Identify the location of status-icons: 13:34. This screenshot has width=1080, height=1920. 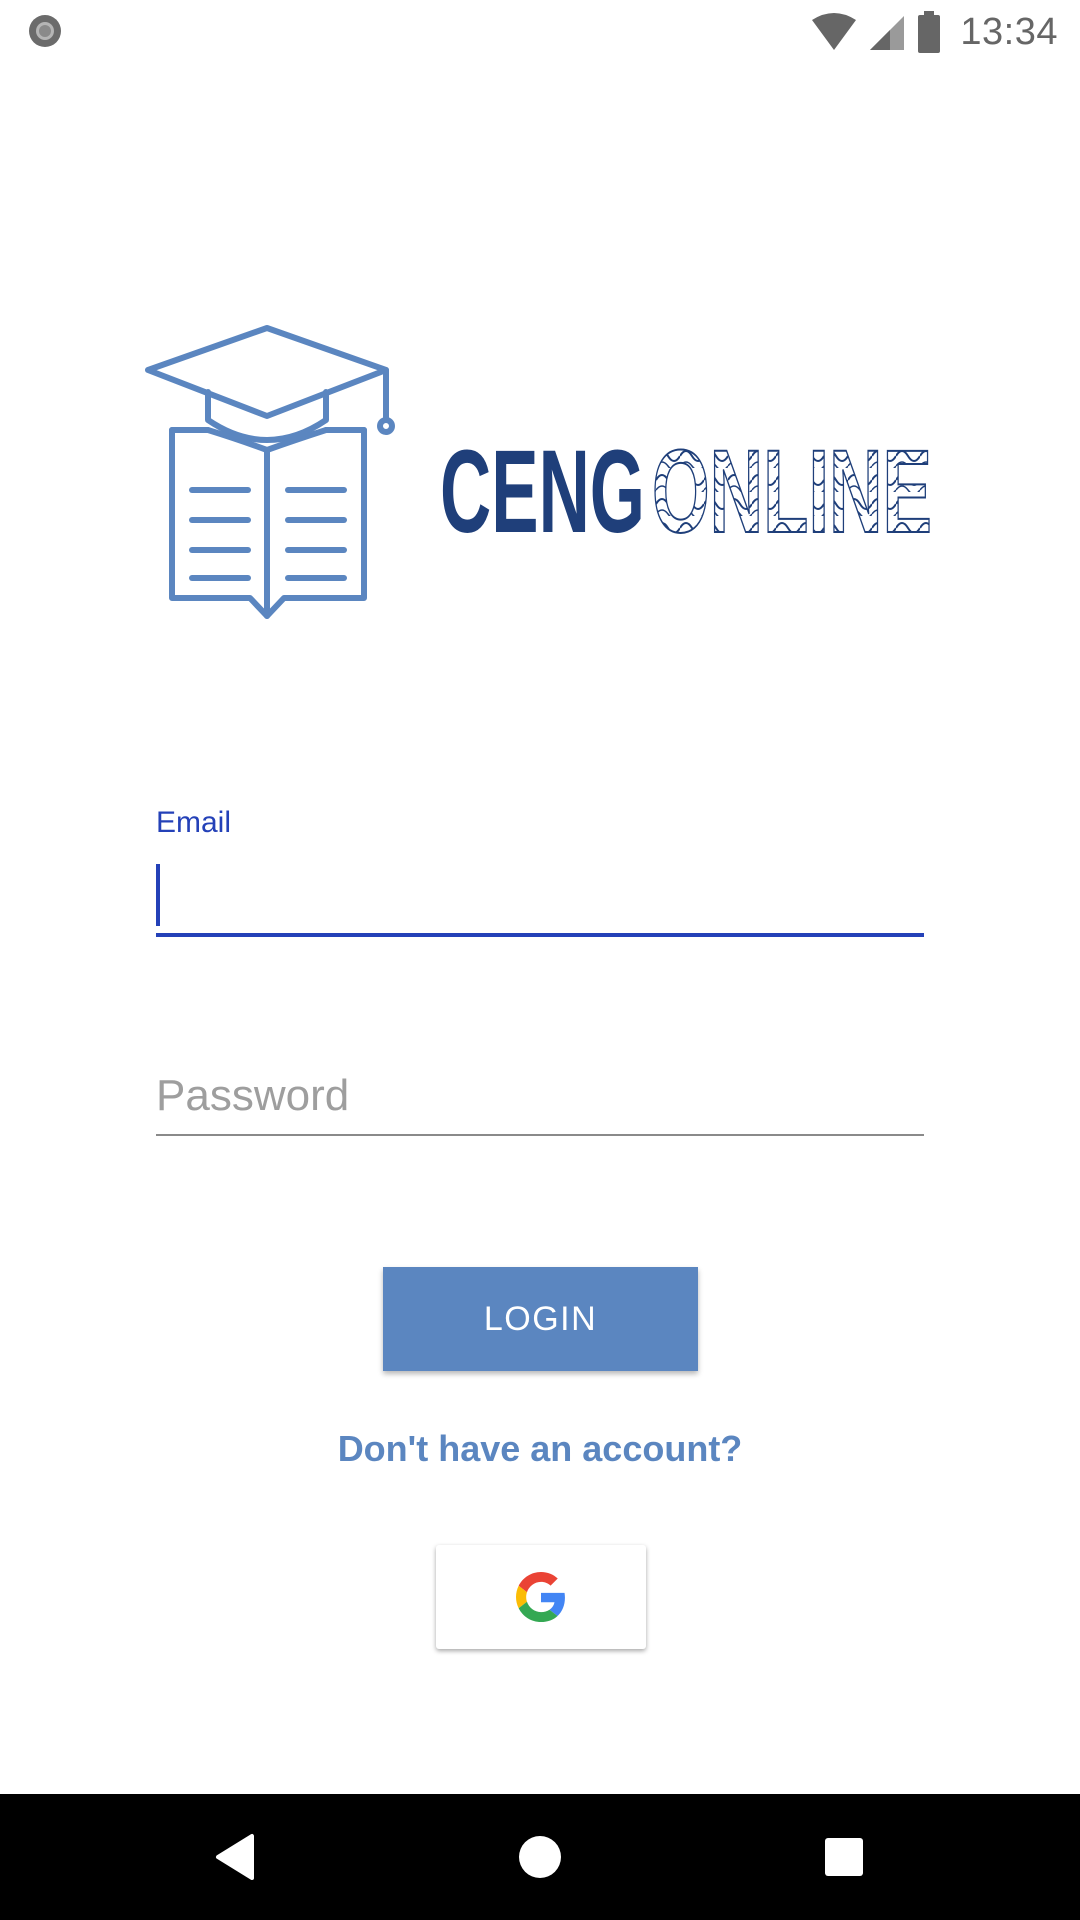
(929, 32).